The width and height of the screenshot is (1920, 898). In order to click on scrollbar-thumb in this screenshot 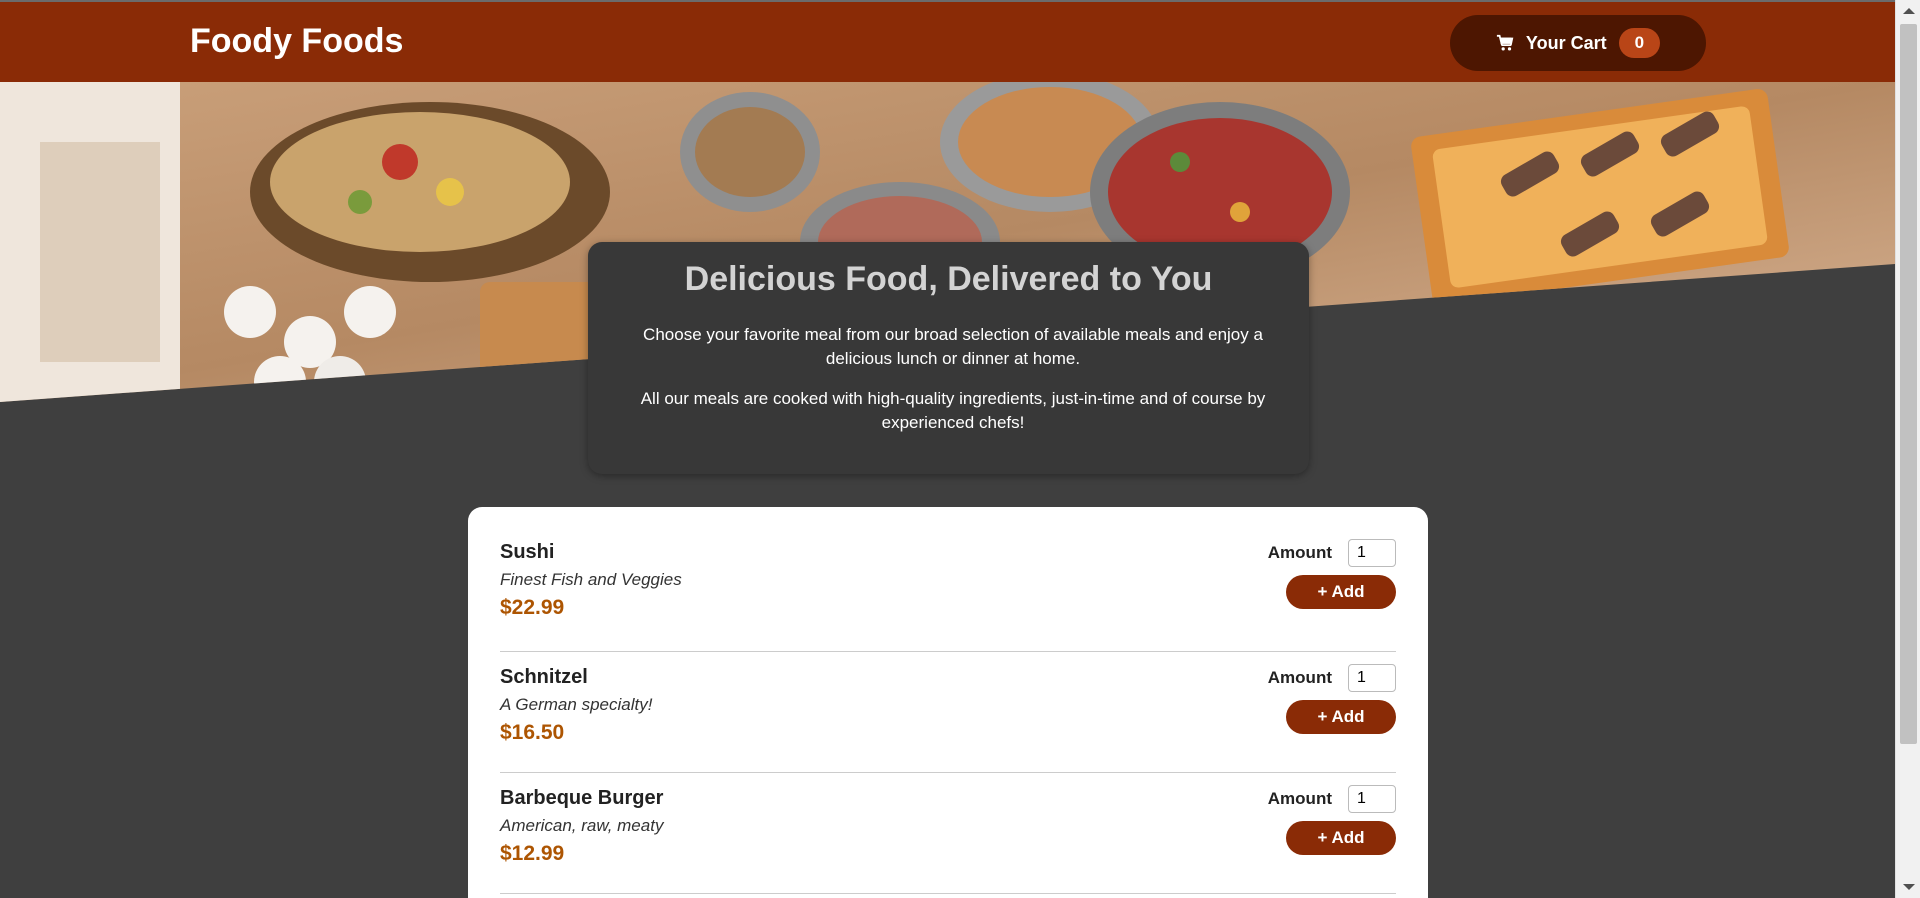, I will do `click(1908, 384)`.